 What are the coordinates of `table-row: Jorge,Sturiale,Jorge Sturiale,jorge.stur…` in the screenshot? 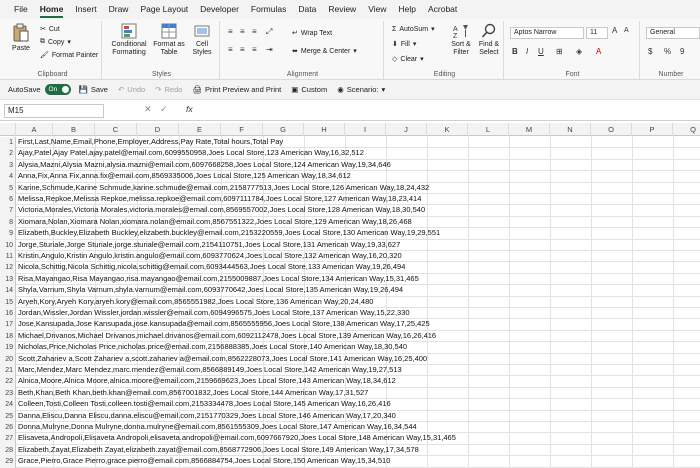 It's located at (358, 245).